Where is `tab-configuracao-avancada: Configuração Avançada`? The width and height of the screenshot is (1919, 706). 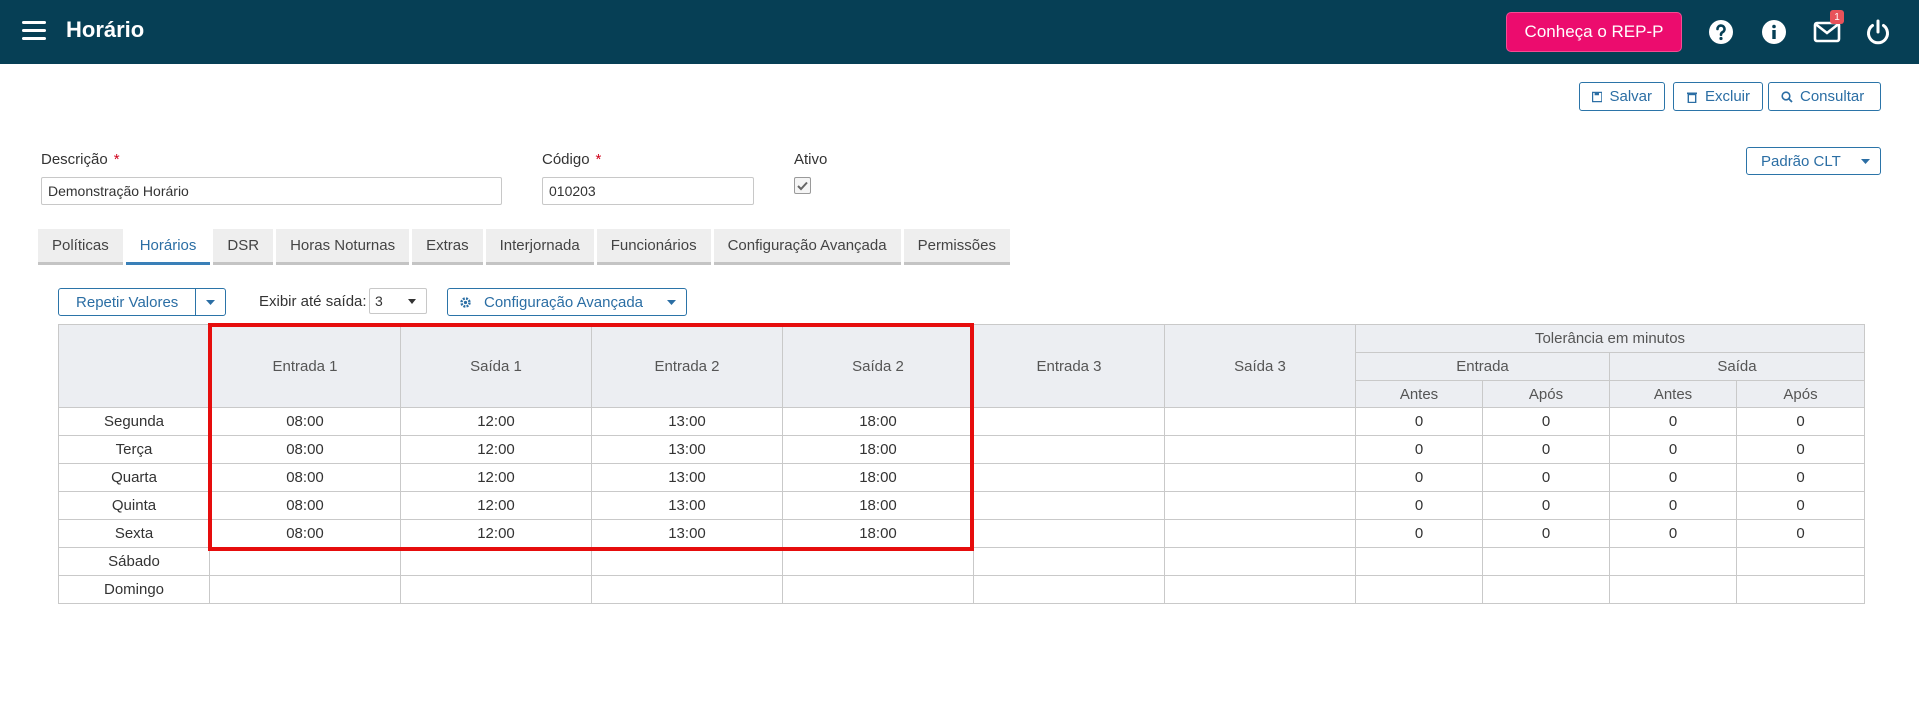
tab-configuracao-avancada: Configuração Avançada is located at coordinates (807, 247).